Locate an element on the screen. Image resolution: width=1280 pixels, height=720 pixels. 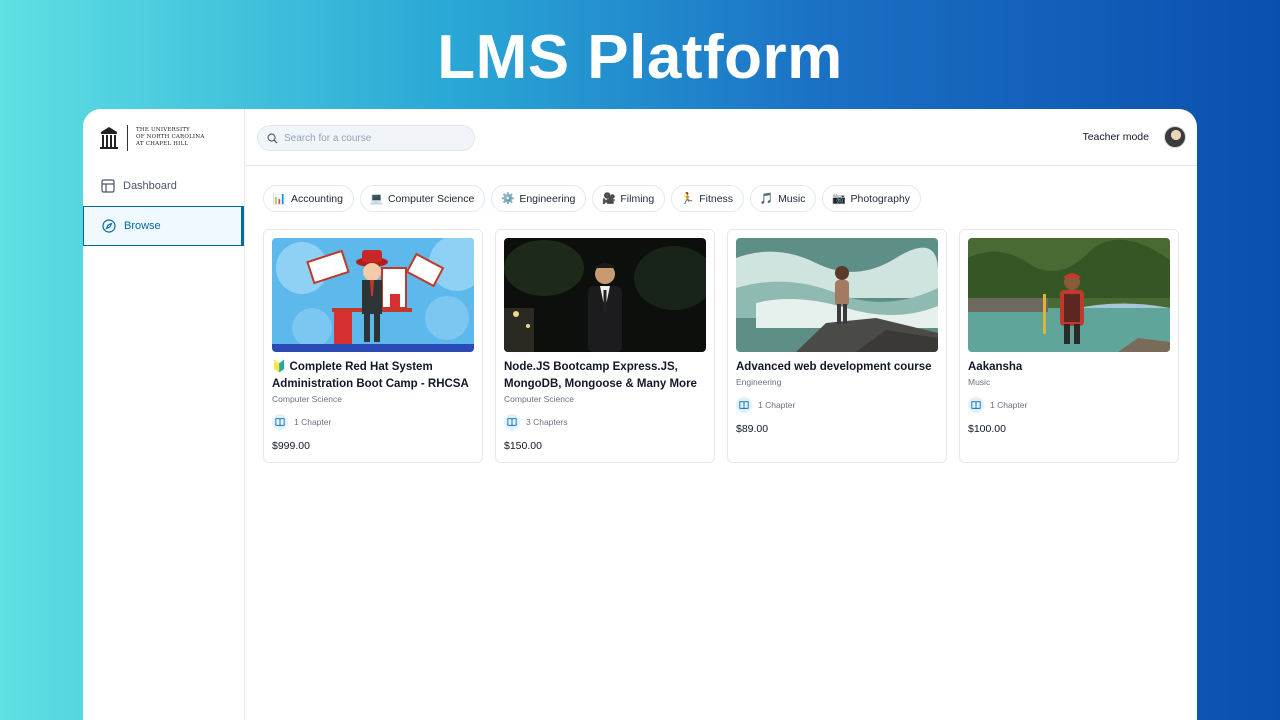
category-chip-label: Fitness is located at coordinates (716, 198).